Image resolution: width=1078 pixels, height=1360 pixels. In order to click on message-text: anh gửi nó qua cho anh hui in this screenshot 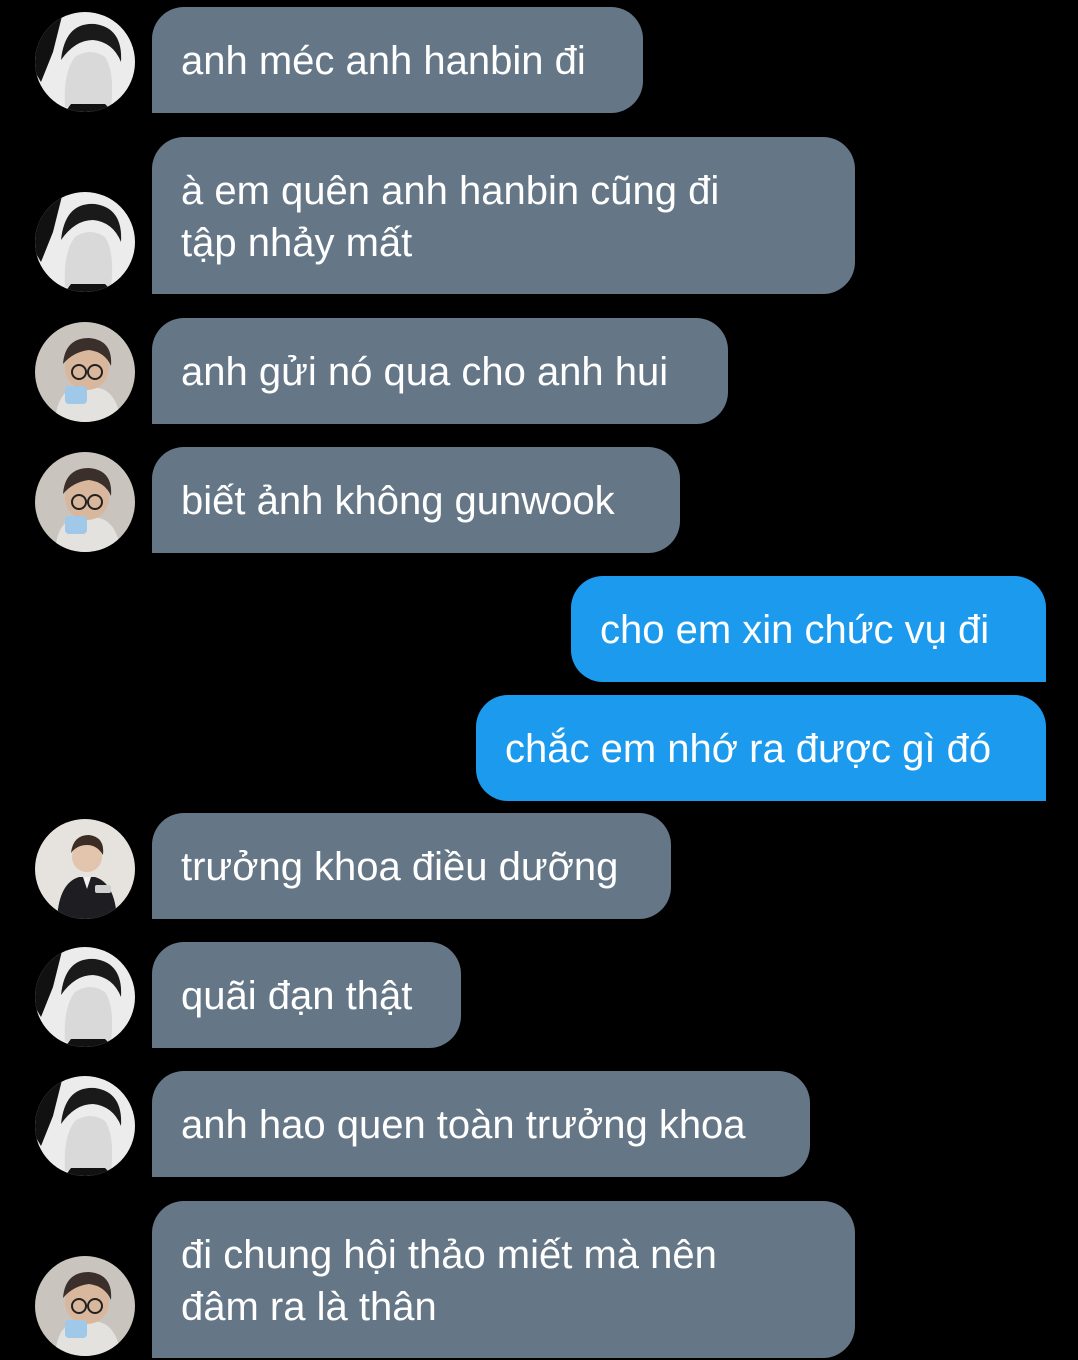, I will do `click(425, 372)`.